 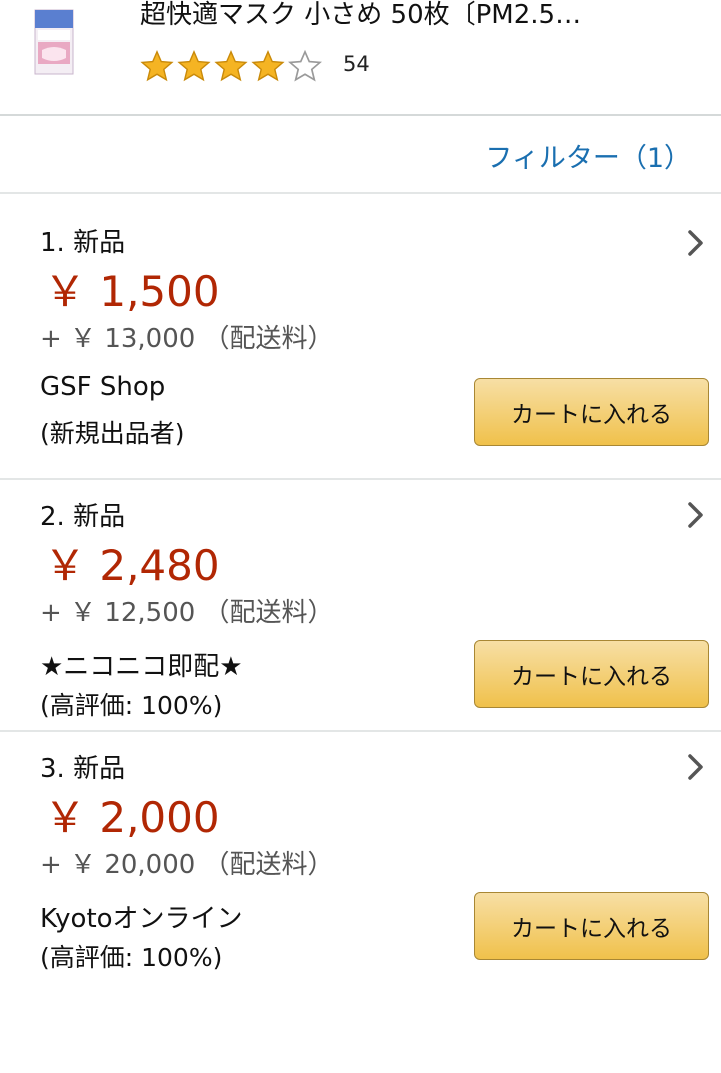 What do you see at coordinates (305, 65) in the screenshot?
I see `star-empty-icon` at bounding box center [305, 65].